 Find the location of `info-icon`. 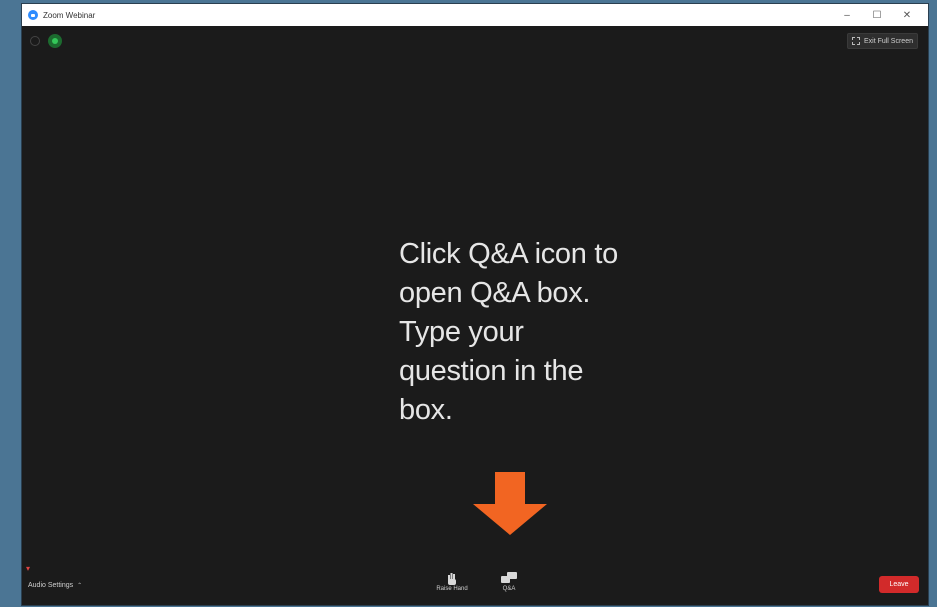

info-icon is located at coordinates (35, 41).